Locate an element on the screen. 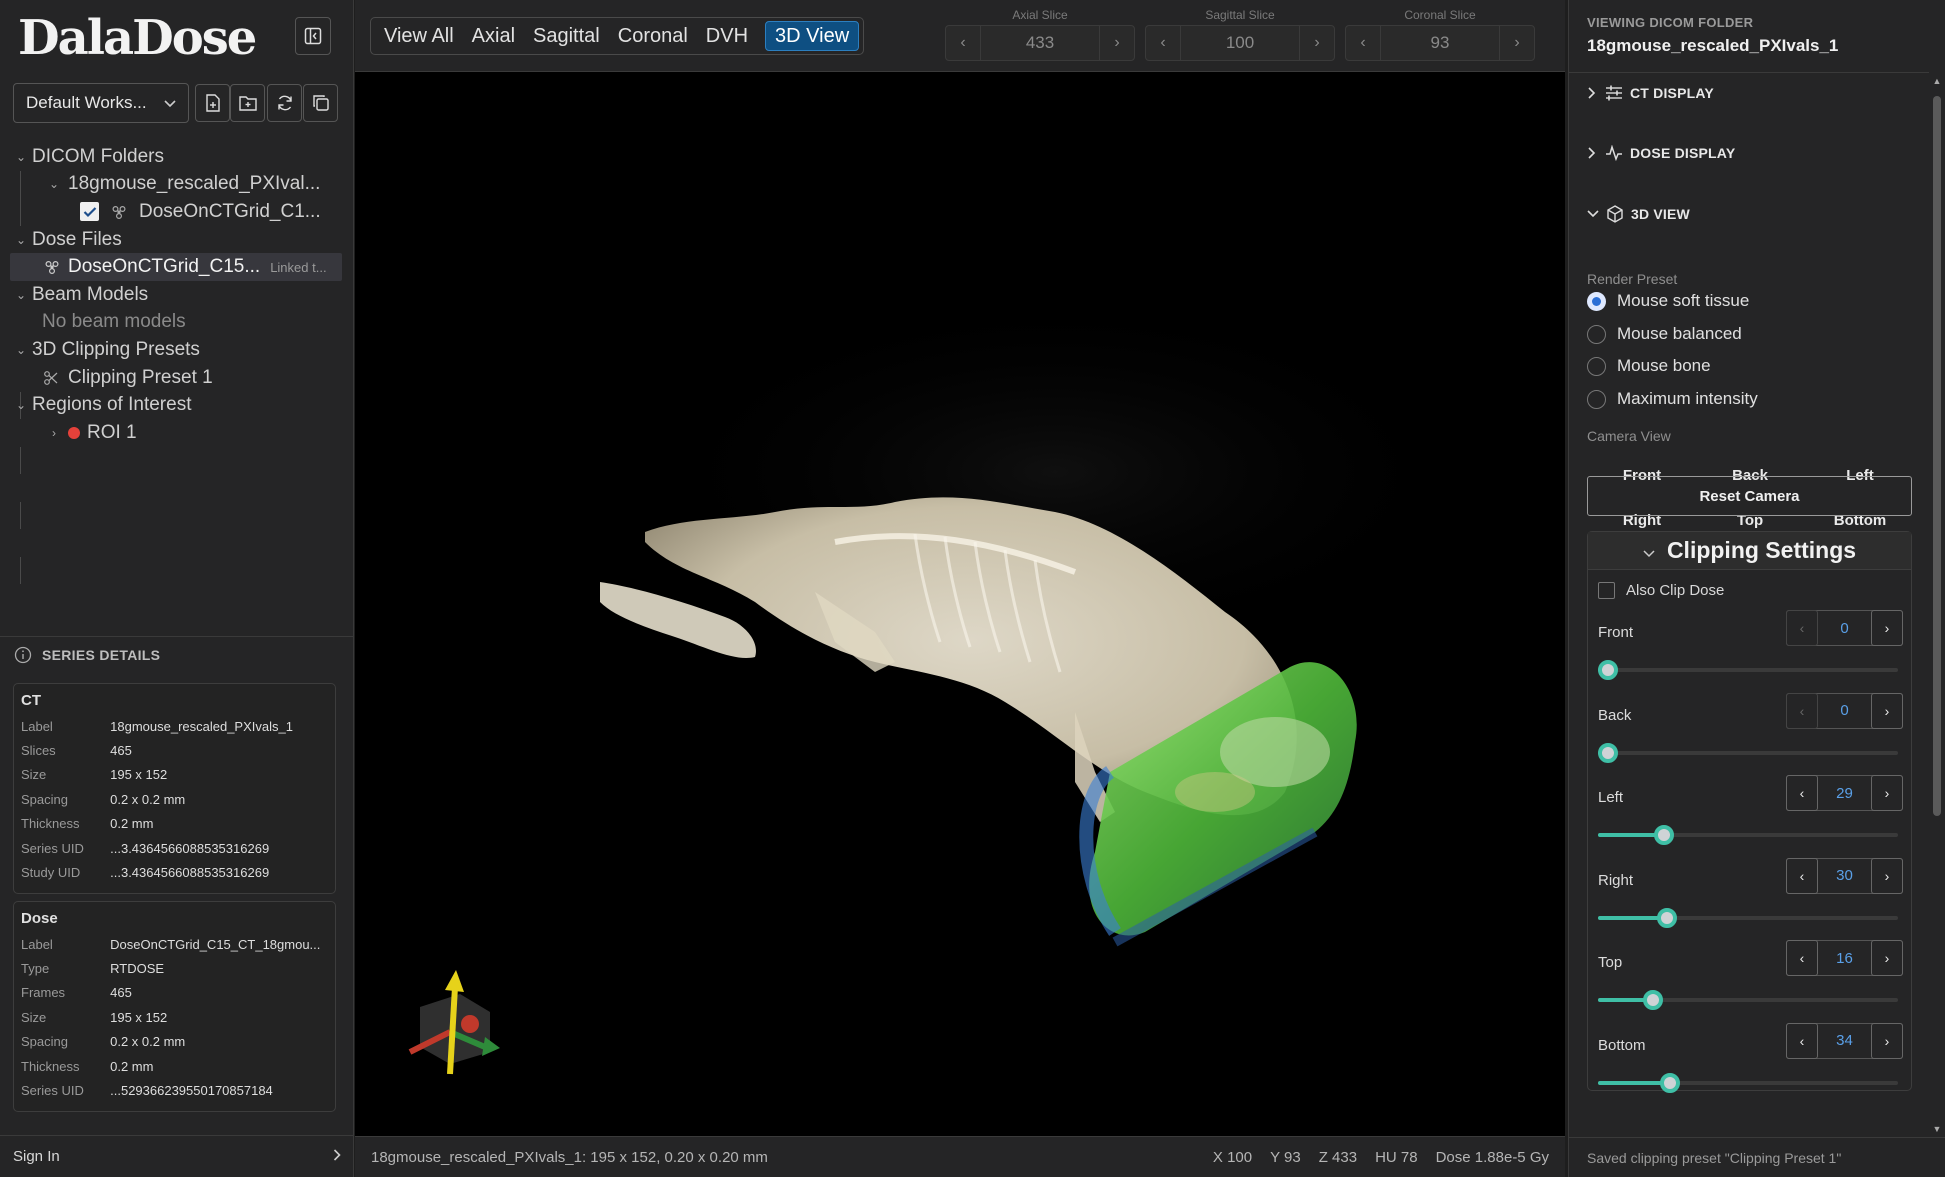 This screenshot has width=1945, height=1177. tree-regions-of-interest: ⌄ Regions of Interest is located at coordinates (177, 405).